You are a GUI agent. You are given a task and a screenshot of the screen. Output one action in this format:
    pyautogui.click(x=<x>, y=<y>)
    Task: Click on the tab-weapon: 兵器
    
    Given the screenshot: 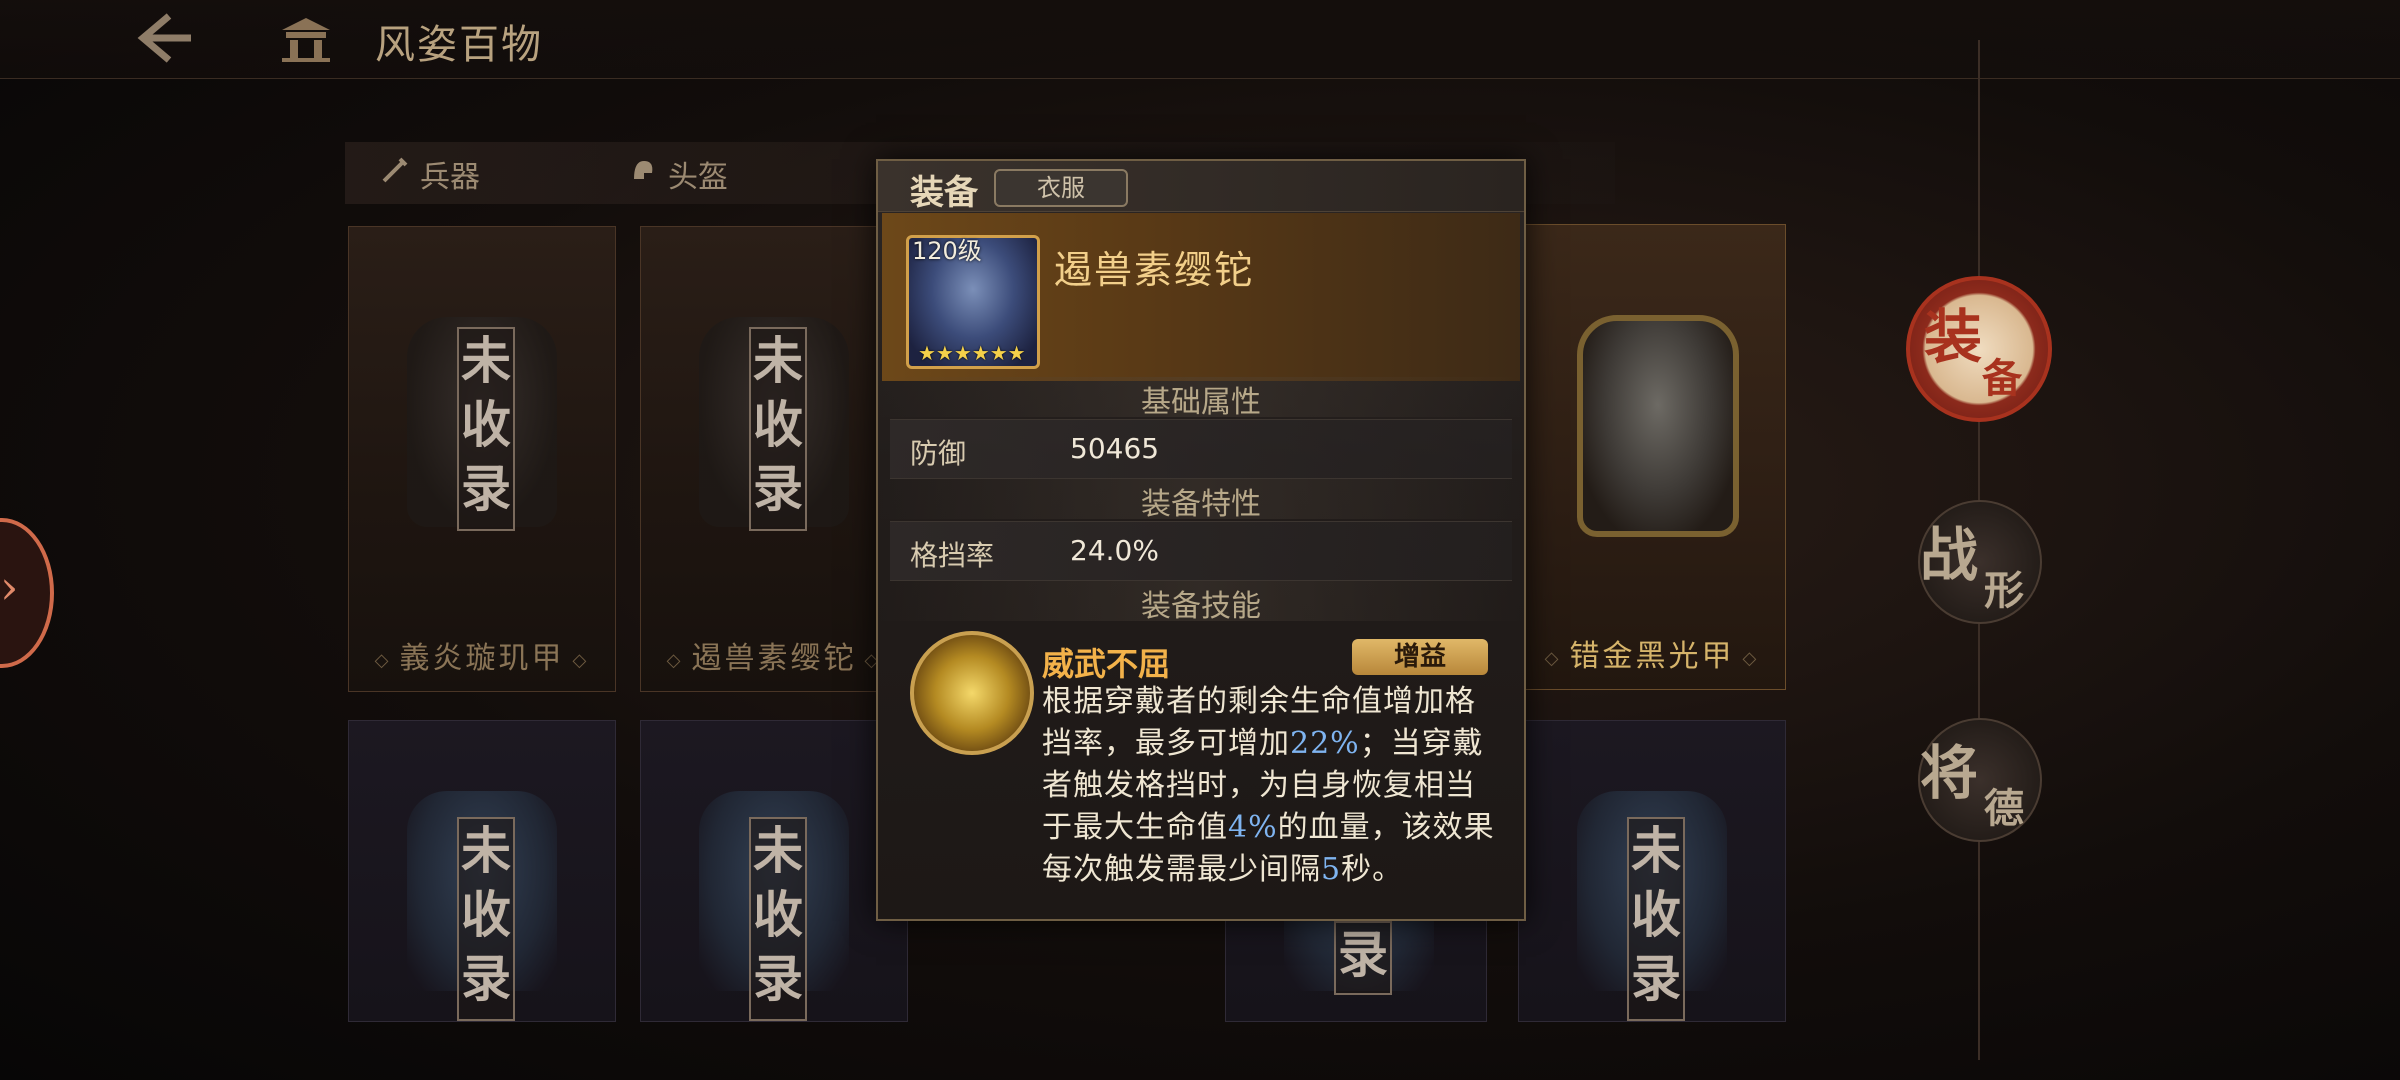 What is the action you would take?
    pyautogui.click(x=430, y=174)
    